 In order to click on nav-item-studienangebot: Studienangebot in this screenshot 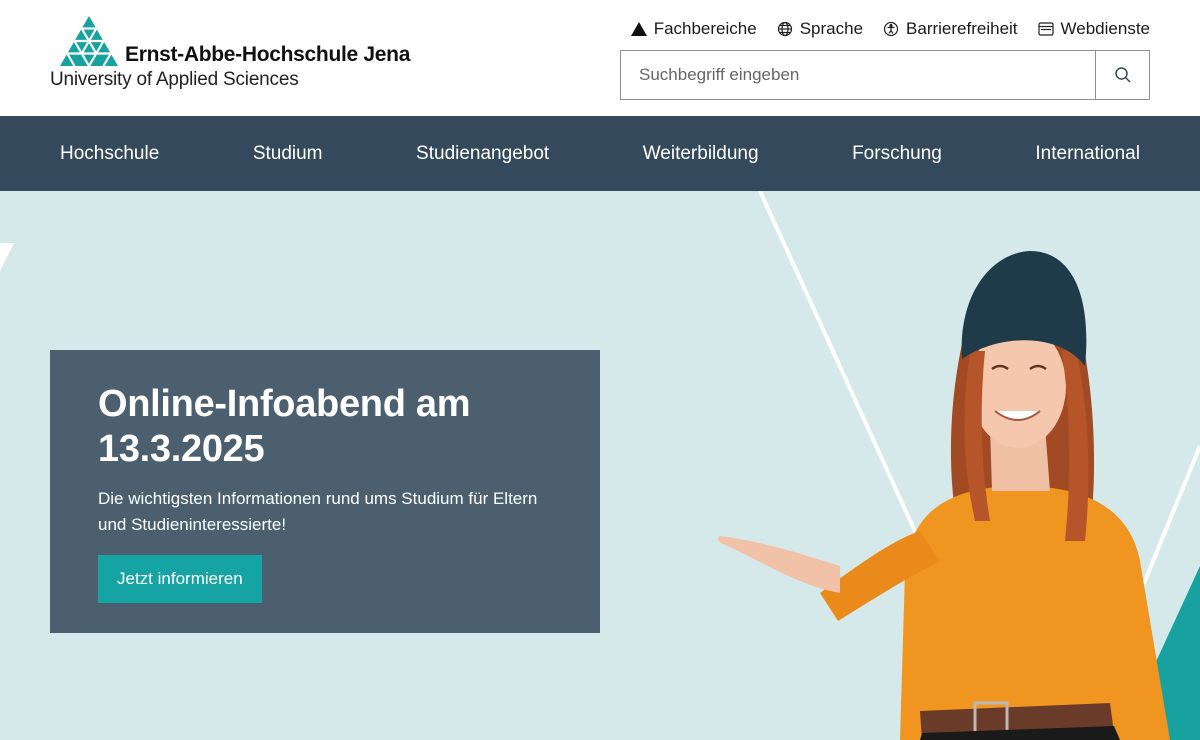, I will do `click(482, 154)`.